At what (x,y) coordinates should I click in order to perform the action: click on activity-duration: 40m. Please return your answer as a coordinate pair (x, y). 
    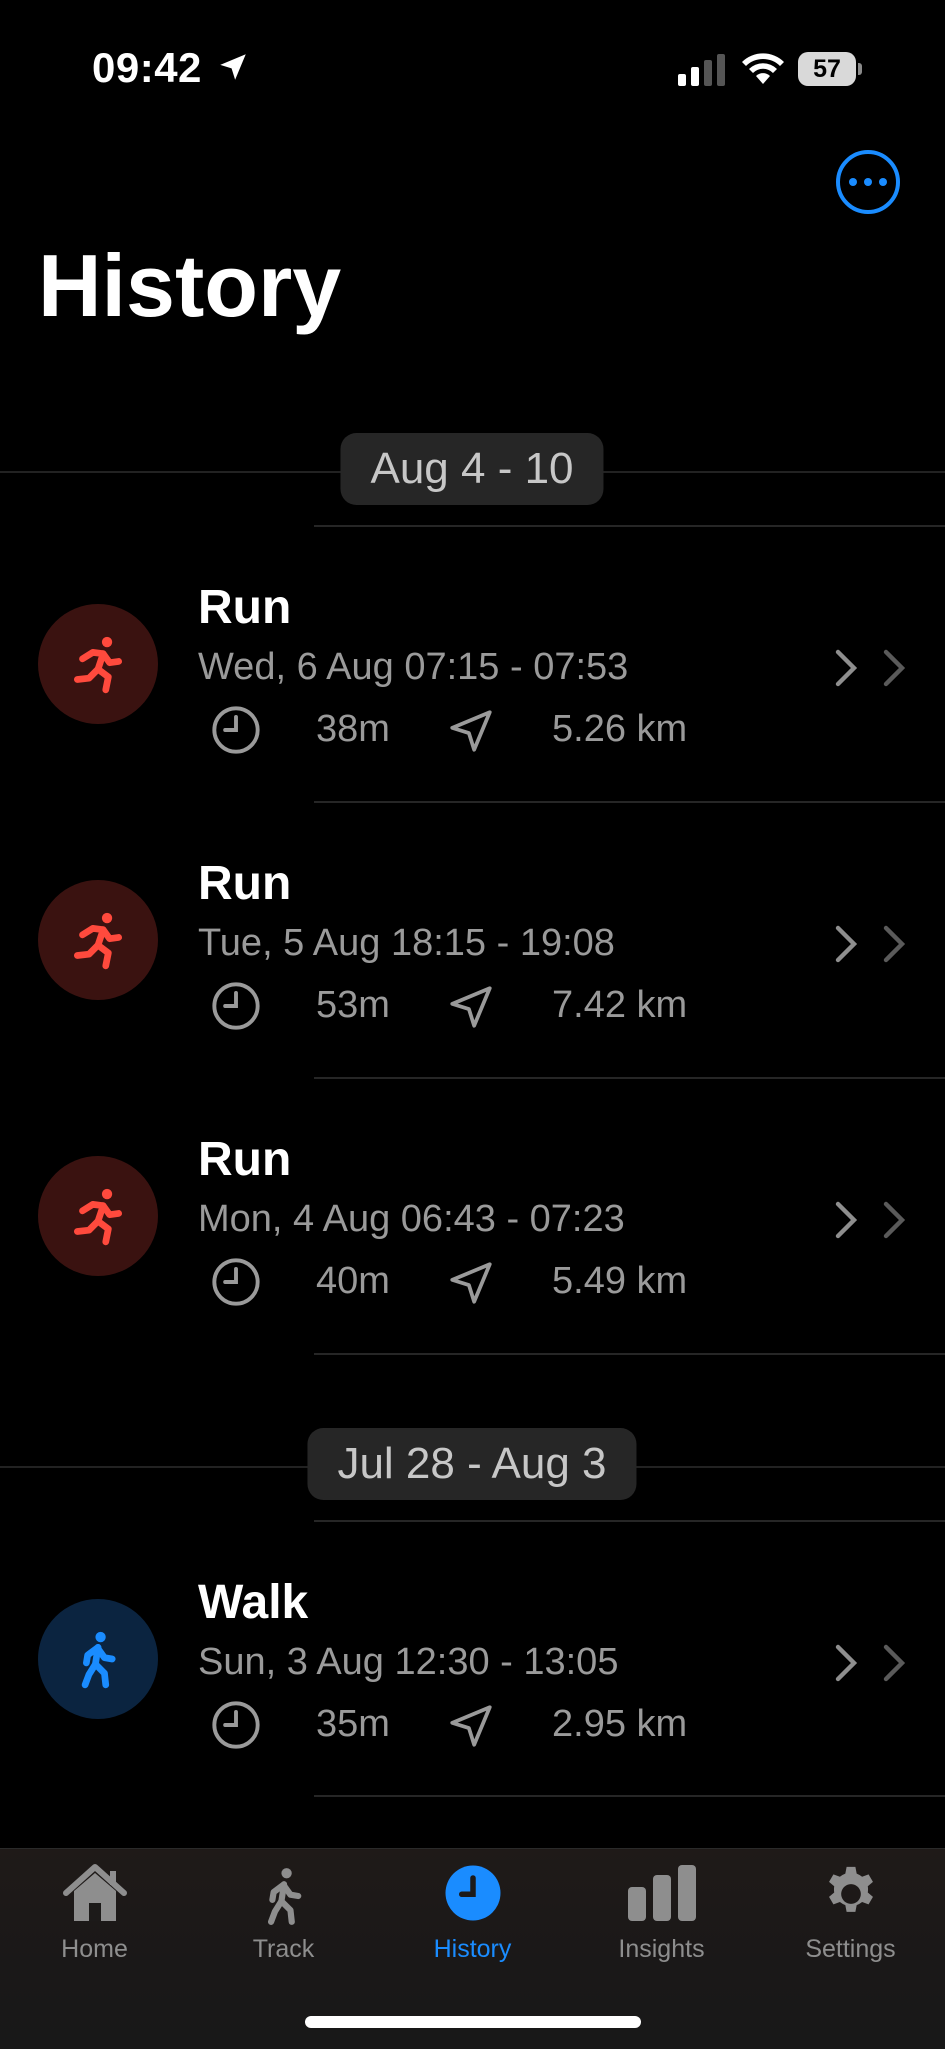
    Looking at the image, I should click on (353, 1281).